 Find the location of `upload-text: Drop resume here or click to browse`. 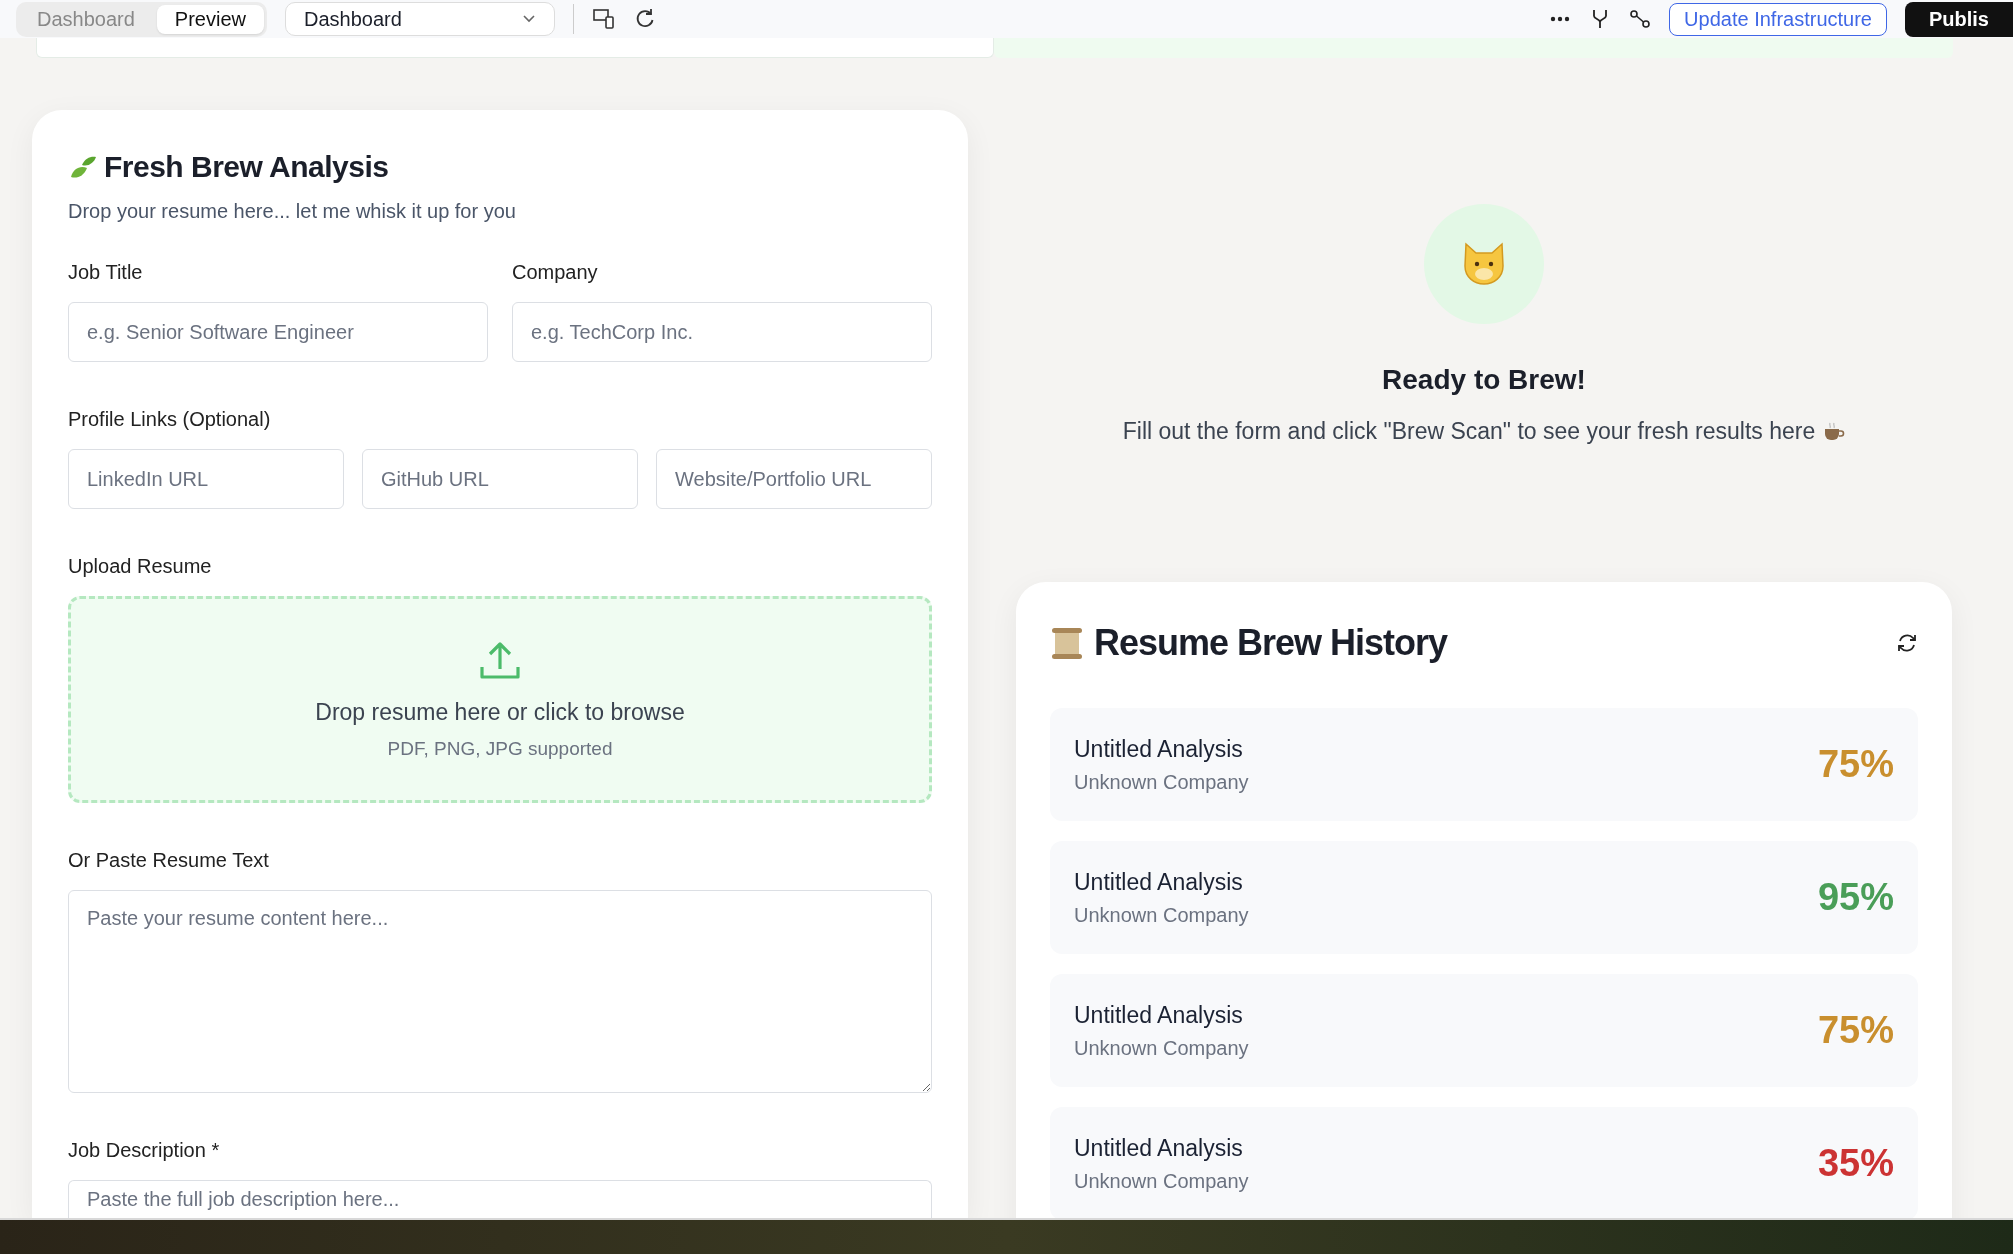

upload-text: Drop resume here or click to browse is located at coordinates (500, 712).